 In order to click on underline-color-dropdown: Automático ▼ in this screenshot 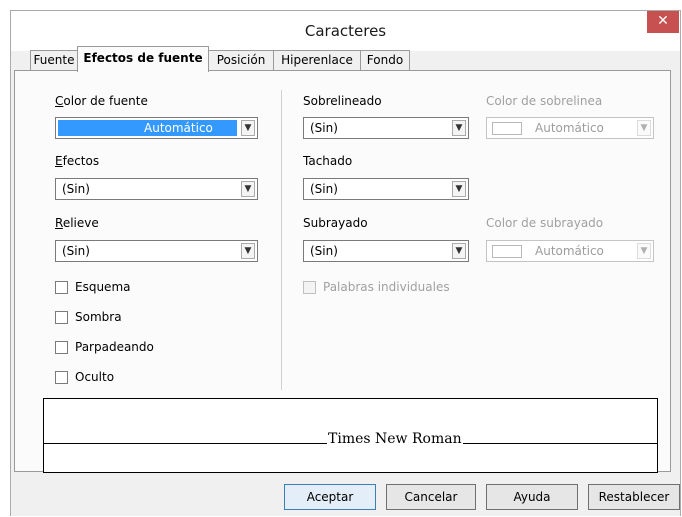, I will do `click(570, 251)`.